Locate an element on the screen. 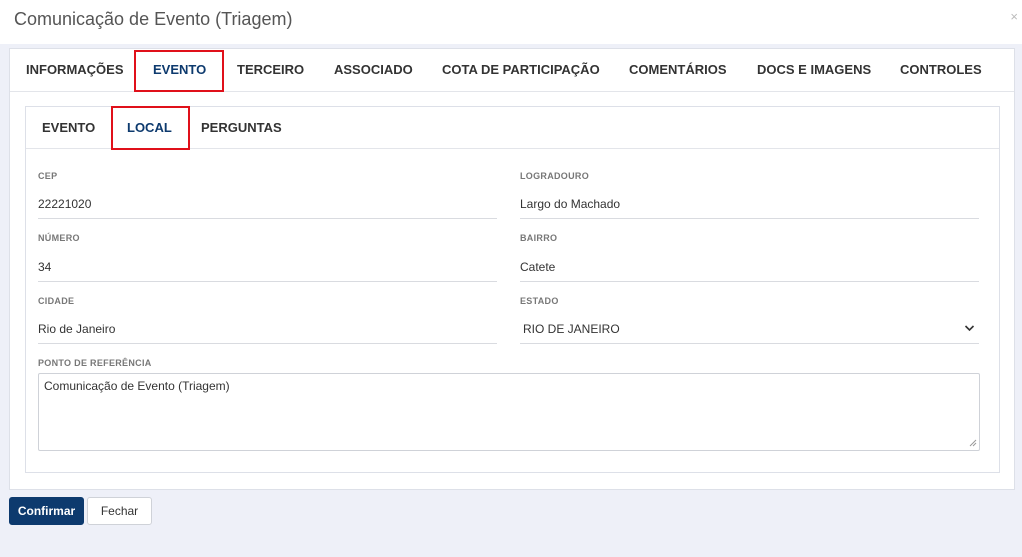  modal-header: Comunicação de Evento (Triagem) × is located at coordinates (511, 22).